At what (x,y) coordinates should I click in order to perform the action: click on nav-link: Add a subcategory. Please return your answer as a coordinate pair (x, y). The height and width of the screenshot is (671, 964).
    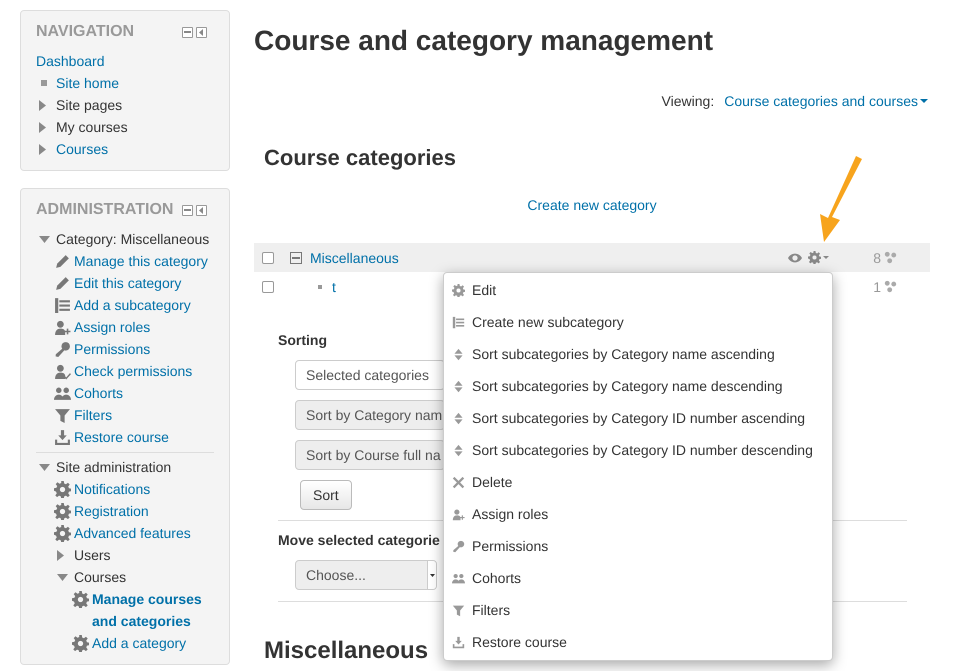
    Looking at the image, I should click on (132, 305).